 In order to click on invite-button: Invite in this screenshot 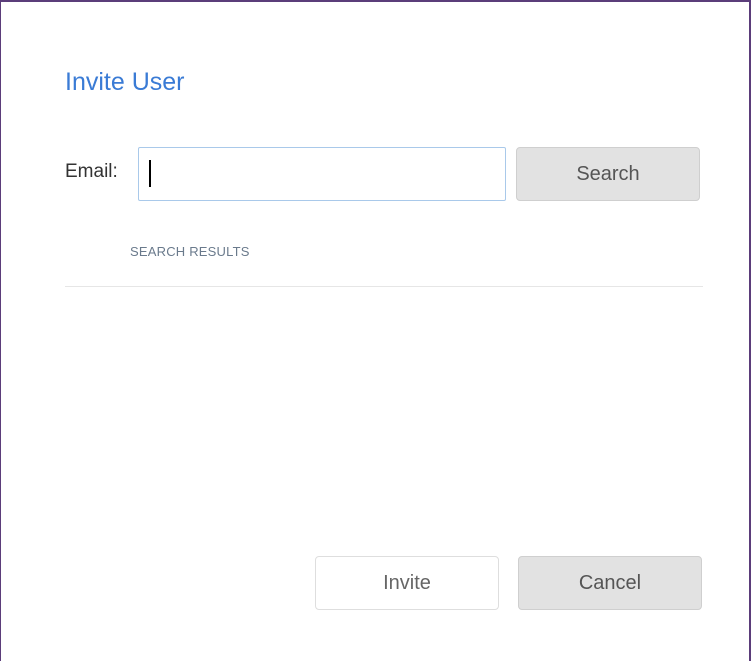, I will do `click(407, 583)`.